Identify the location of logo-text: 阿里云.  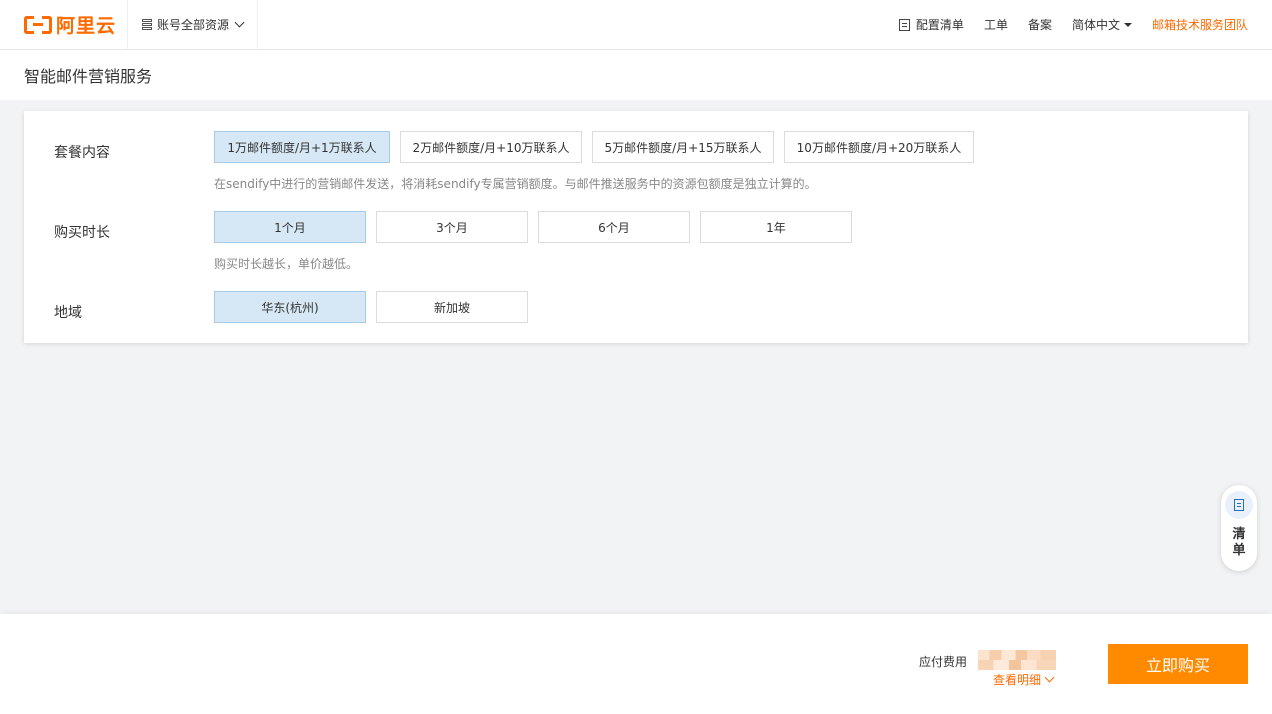
(86, 26).